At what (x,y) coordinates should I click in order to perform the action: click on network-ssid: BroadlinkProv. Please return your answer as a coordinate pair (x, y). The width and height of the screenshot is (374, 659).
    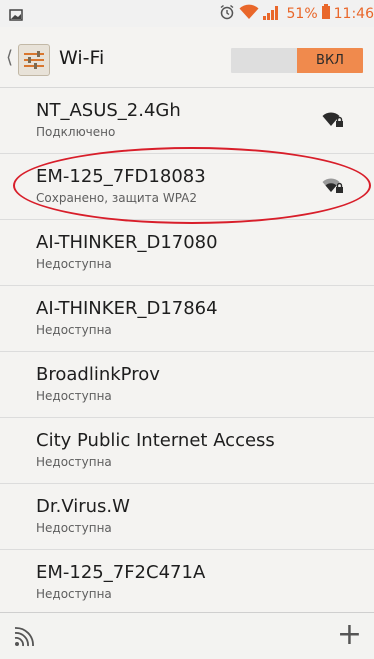
    Looking at the image, I should click on (98, 374).